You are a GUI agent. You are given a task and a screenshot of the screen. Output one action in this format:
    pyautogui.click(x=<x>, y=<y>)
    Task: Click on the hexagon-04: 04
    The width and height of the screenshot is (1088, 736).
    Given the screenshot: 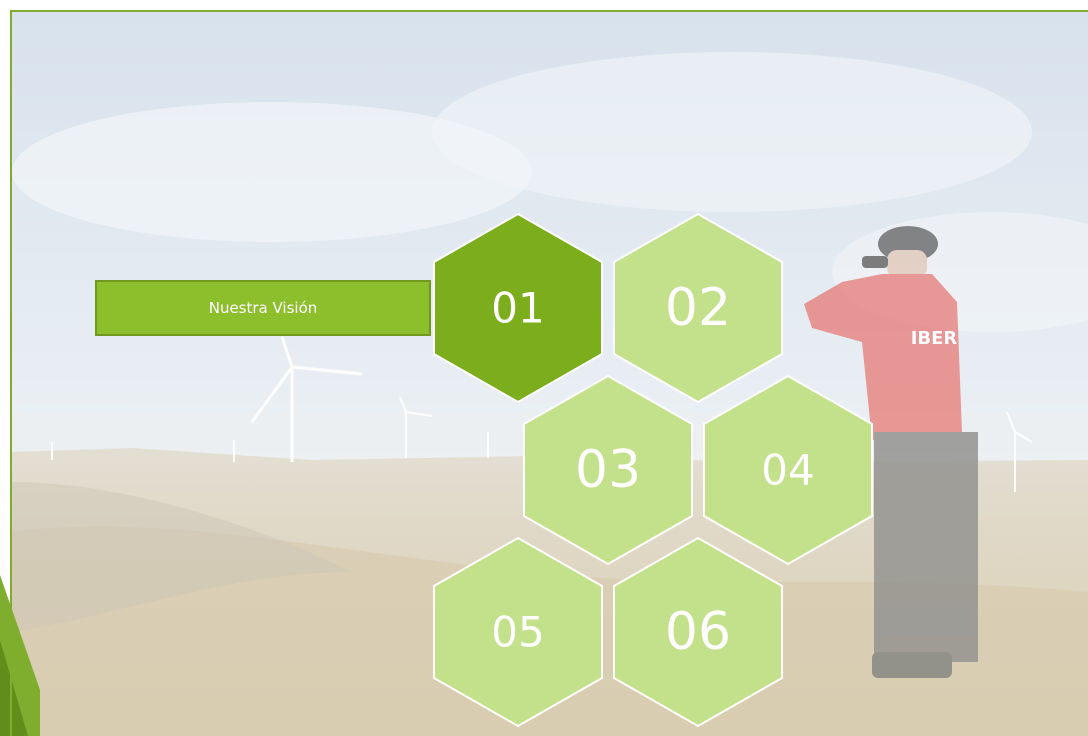 What is the action you would take?
    pyautogui.click(x=788, y=470)
    